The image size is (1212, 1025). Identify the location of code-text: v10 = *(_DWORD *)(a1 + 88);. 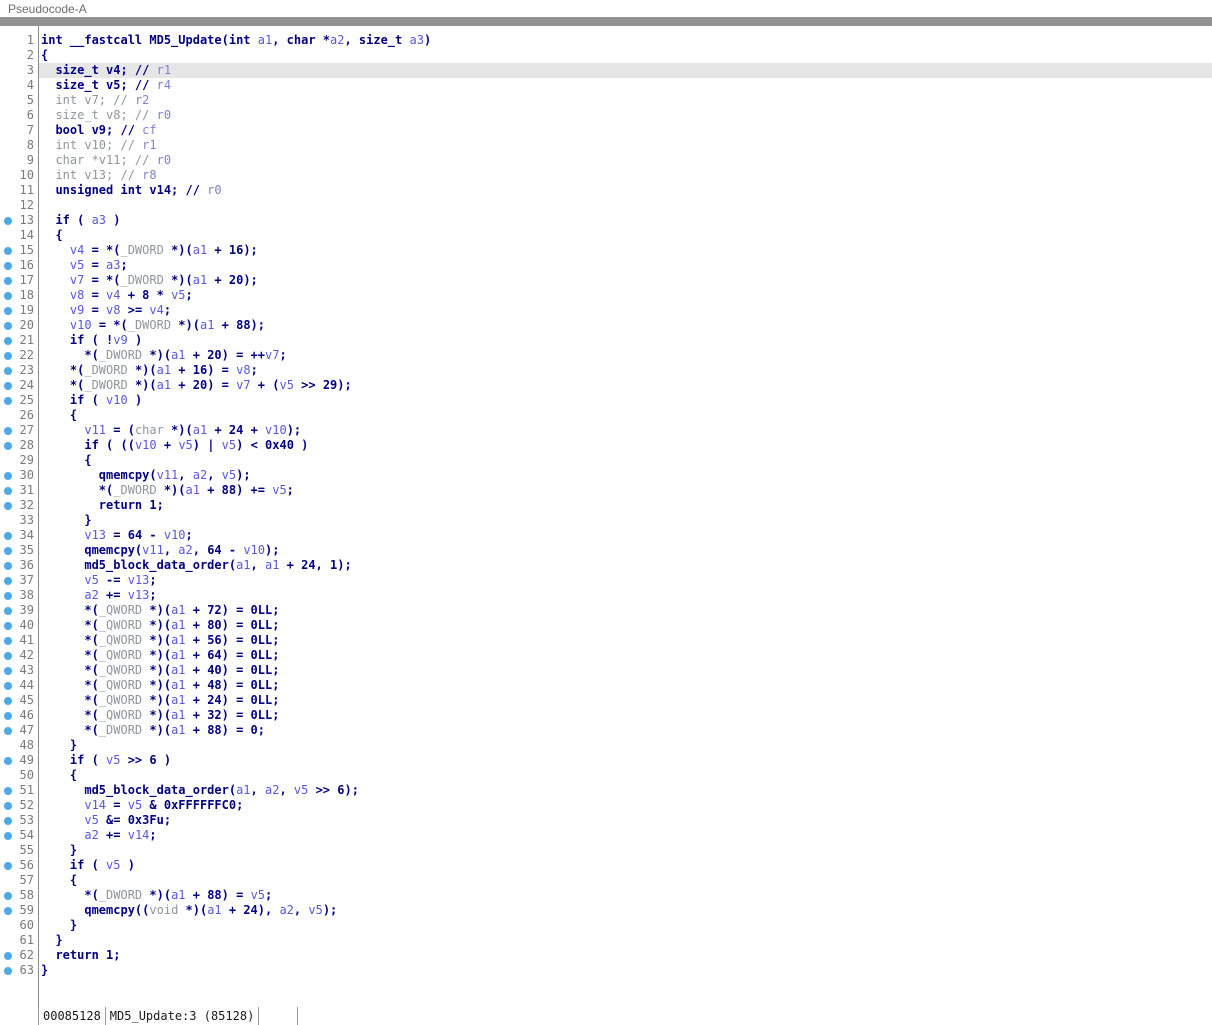
(625, 325).